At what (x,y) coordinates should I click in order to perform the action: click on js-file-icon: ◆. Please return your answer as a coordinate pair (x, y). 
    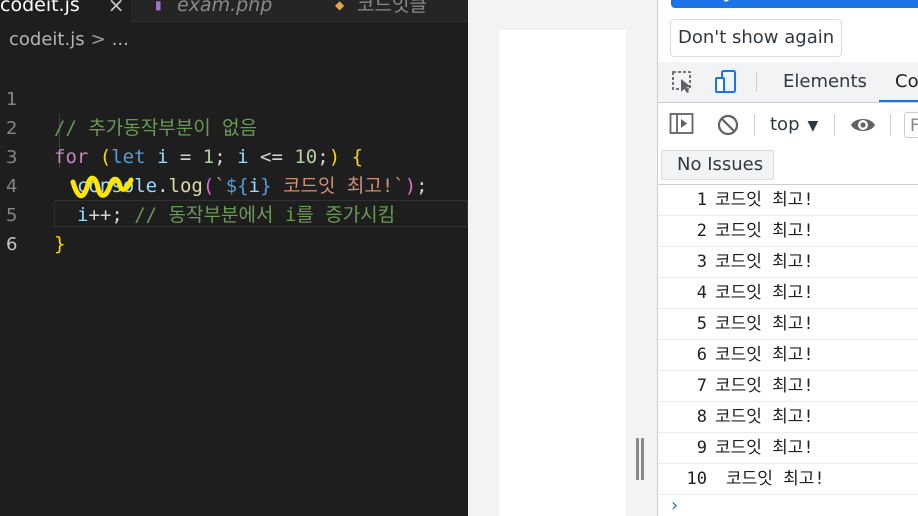
    Looking at the image, I should click on (340, 6).